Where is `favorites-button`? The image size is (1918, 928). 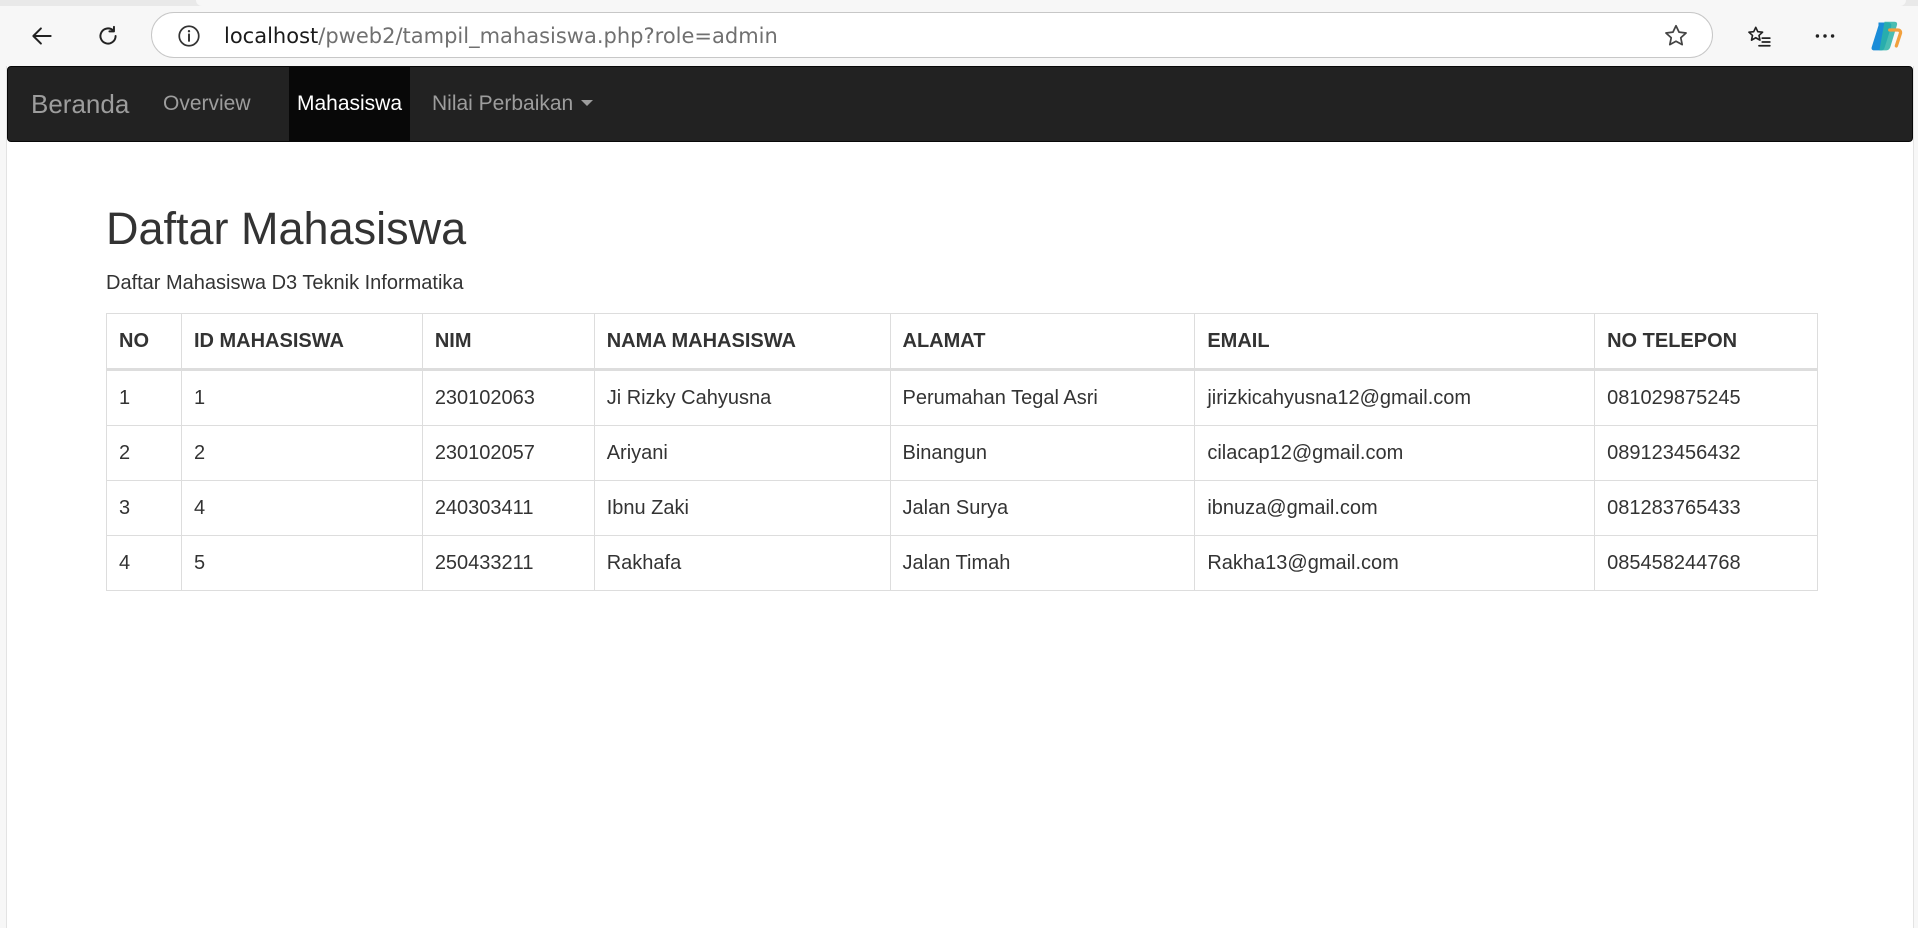
favorites-button is located at coordinates (1759, 36).